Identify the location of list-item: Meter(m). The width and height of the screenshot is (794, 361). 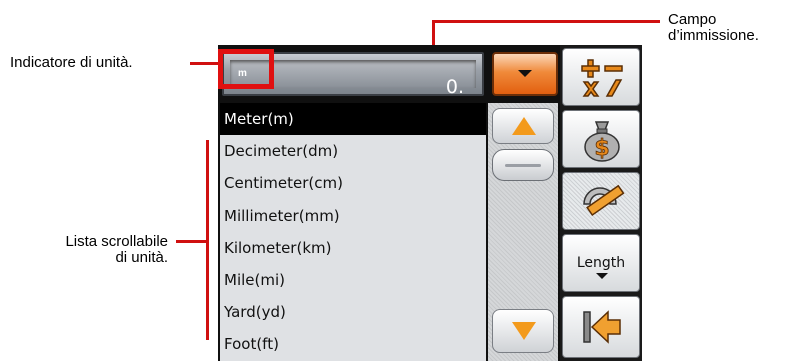
(353, 119).